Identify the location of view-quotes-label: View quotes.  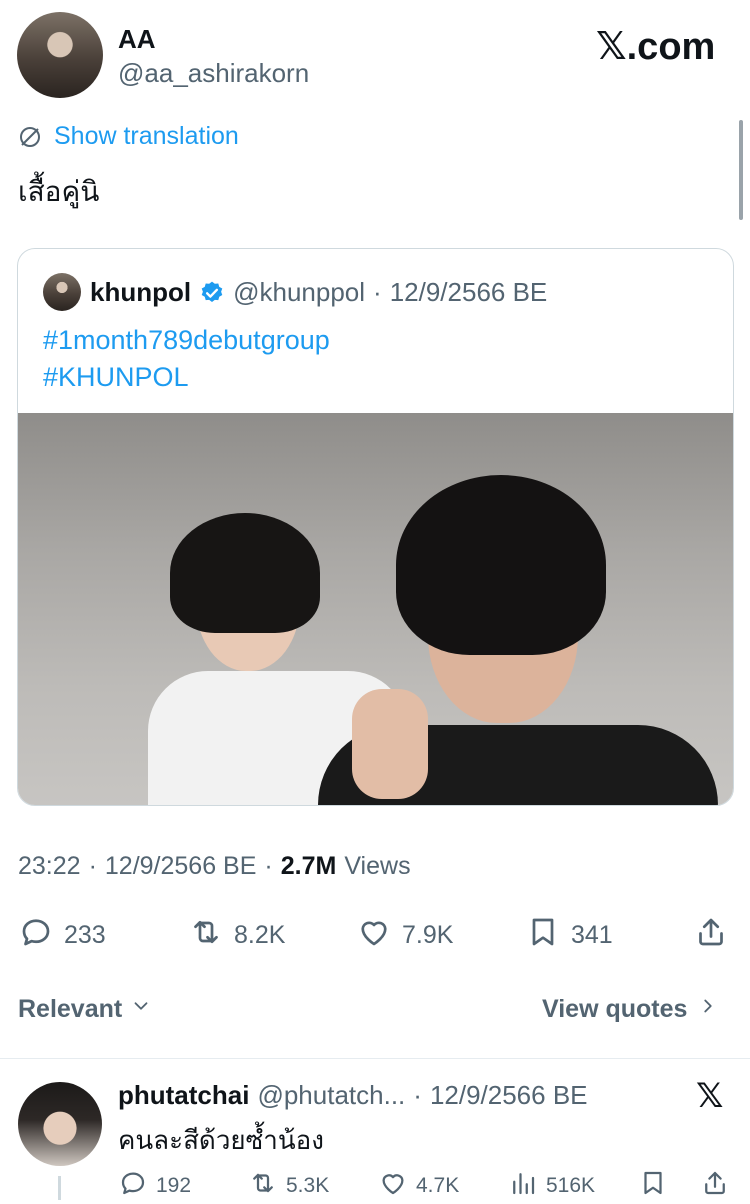
(615, 1009).